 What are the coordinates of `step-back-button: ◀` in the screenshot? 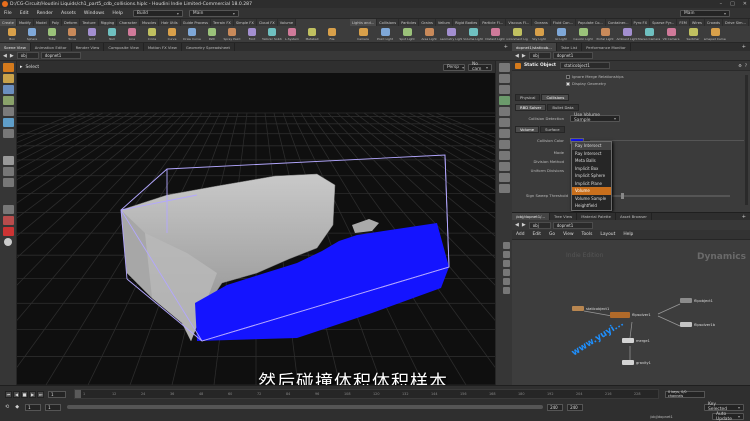 It's located at (16, 394).